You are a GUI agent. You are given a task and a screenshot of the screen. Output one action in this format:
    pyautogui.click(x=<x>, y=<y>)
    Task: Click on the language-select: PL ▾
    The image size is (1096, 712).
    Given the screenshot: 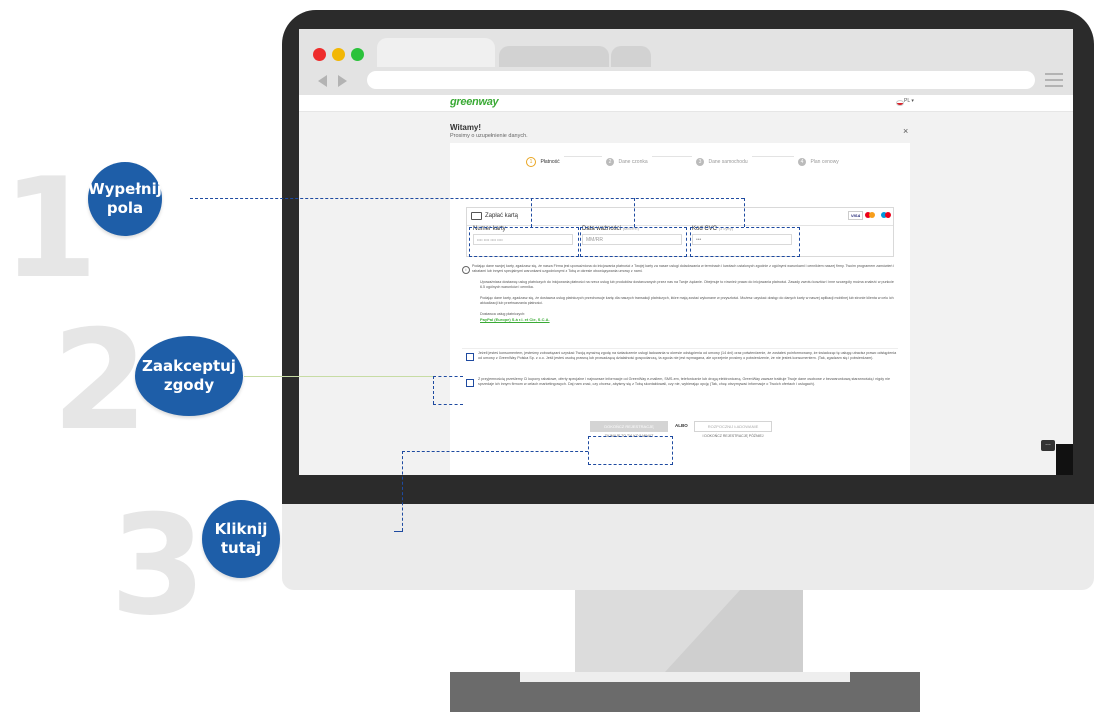 What is the action you would take?
    pyautogui.click(x=909, y=101)
    